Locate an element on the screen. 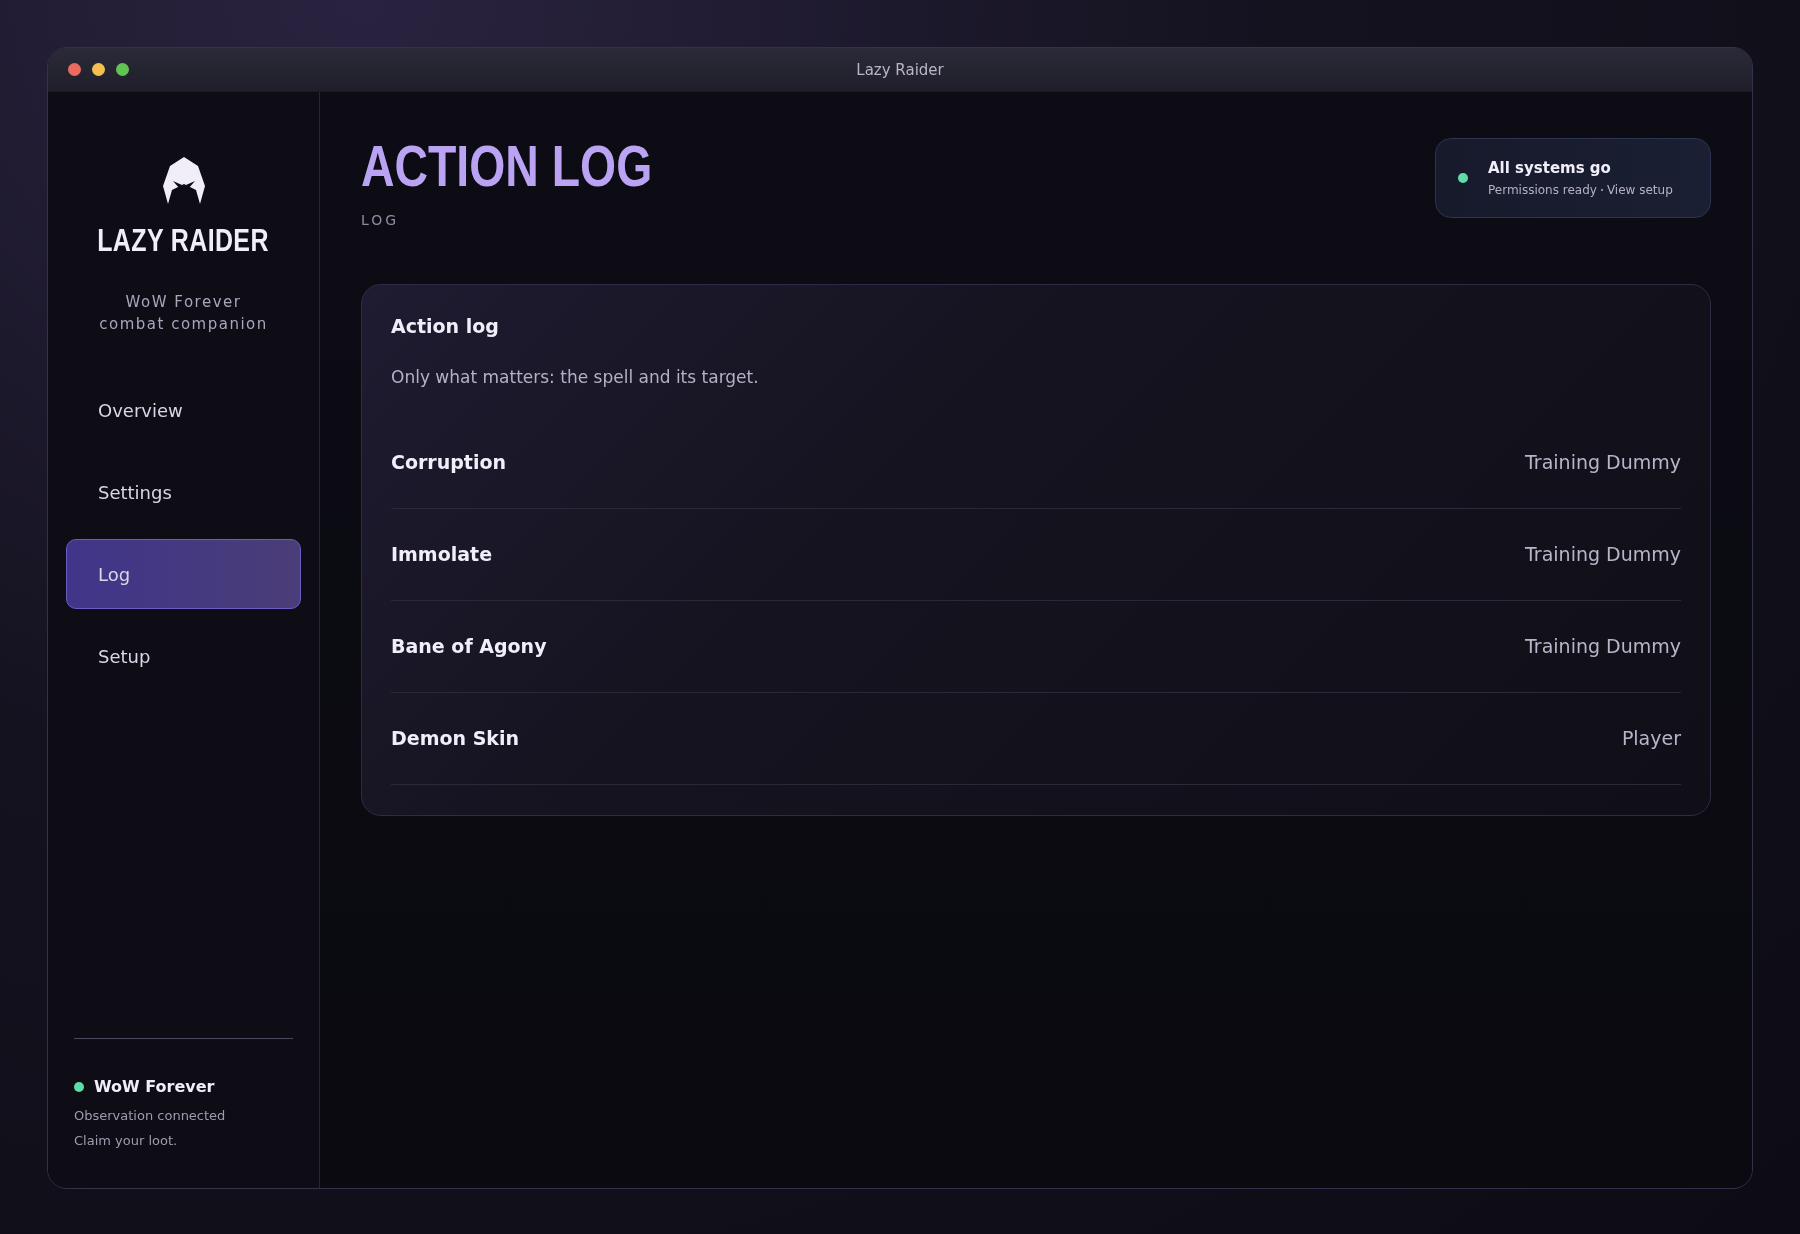 Image resolution: width=1800 pixels, height=1234 pixels. tagline: WoW Forever is located at coordinates (183, 302).